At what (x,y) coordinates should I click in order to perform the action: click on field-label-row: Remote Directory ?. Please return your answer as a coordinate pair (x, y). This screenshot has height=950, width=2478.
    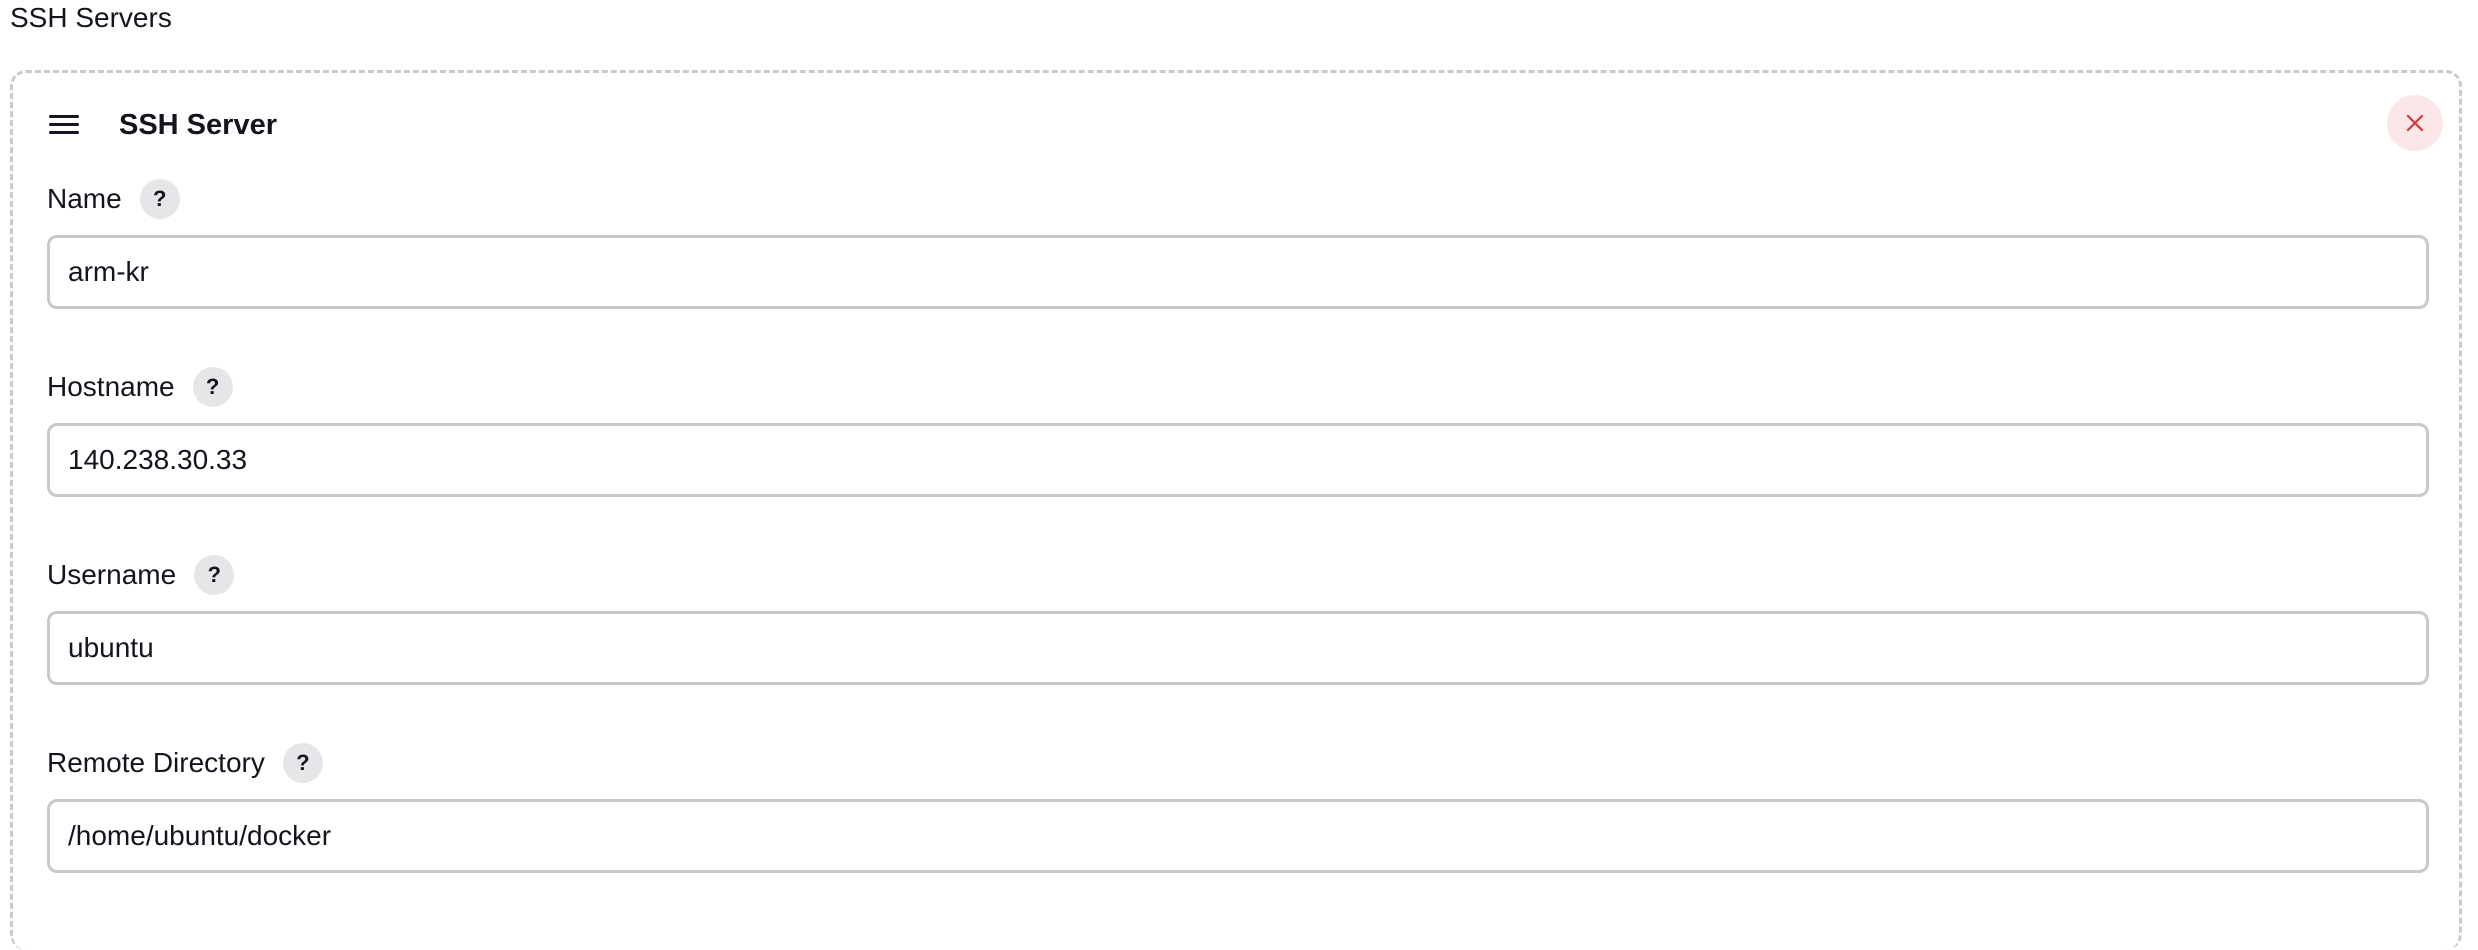
    Looking at the image, I should click on (185, 763).